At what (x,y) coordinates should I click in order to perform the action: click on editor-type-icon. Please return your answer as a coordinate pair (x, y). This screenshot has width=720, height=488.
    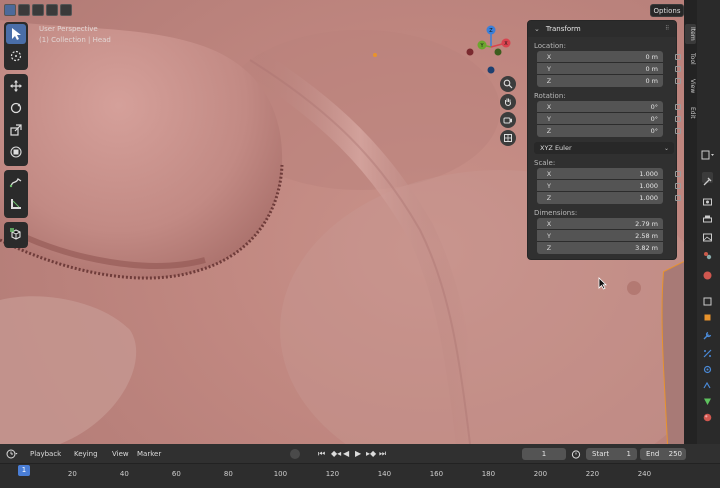
    Looking at the image, I should click on (708, 155).